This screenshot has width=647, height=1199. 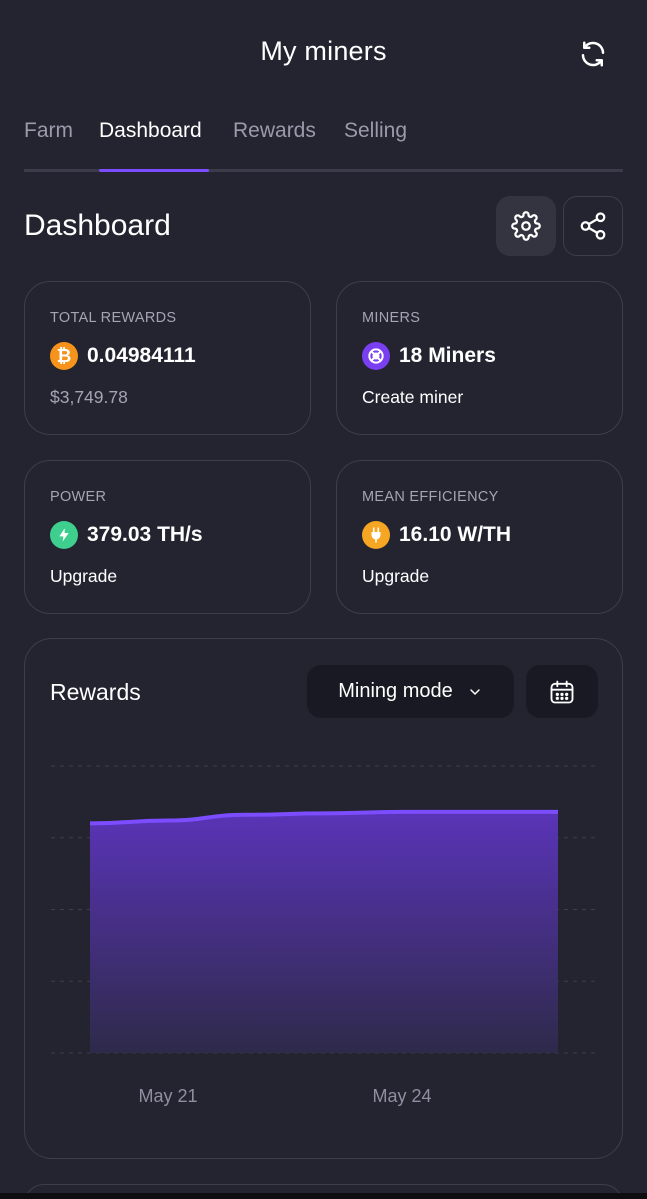 I want to click on total-rewards-value: 0.04984111, so click(x=141, y=355).